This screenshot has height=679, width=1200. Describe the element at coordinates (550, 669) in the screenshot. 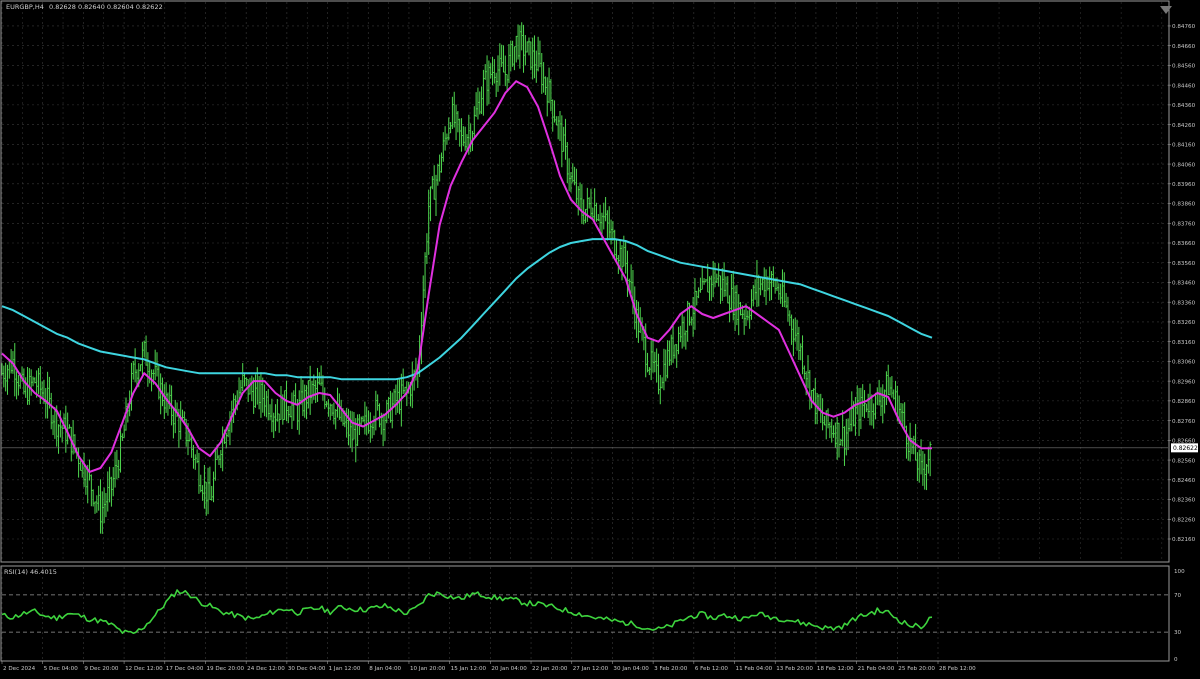

I see `time-tick-label: 22 Jan 20:00` at that location.